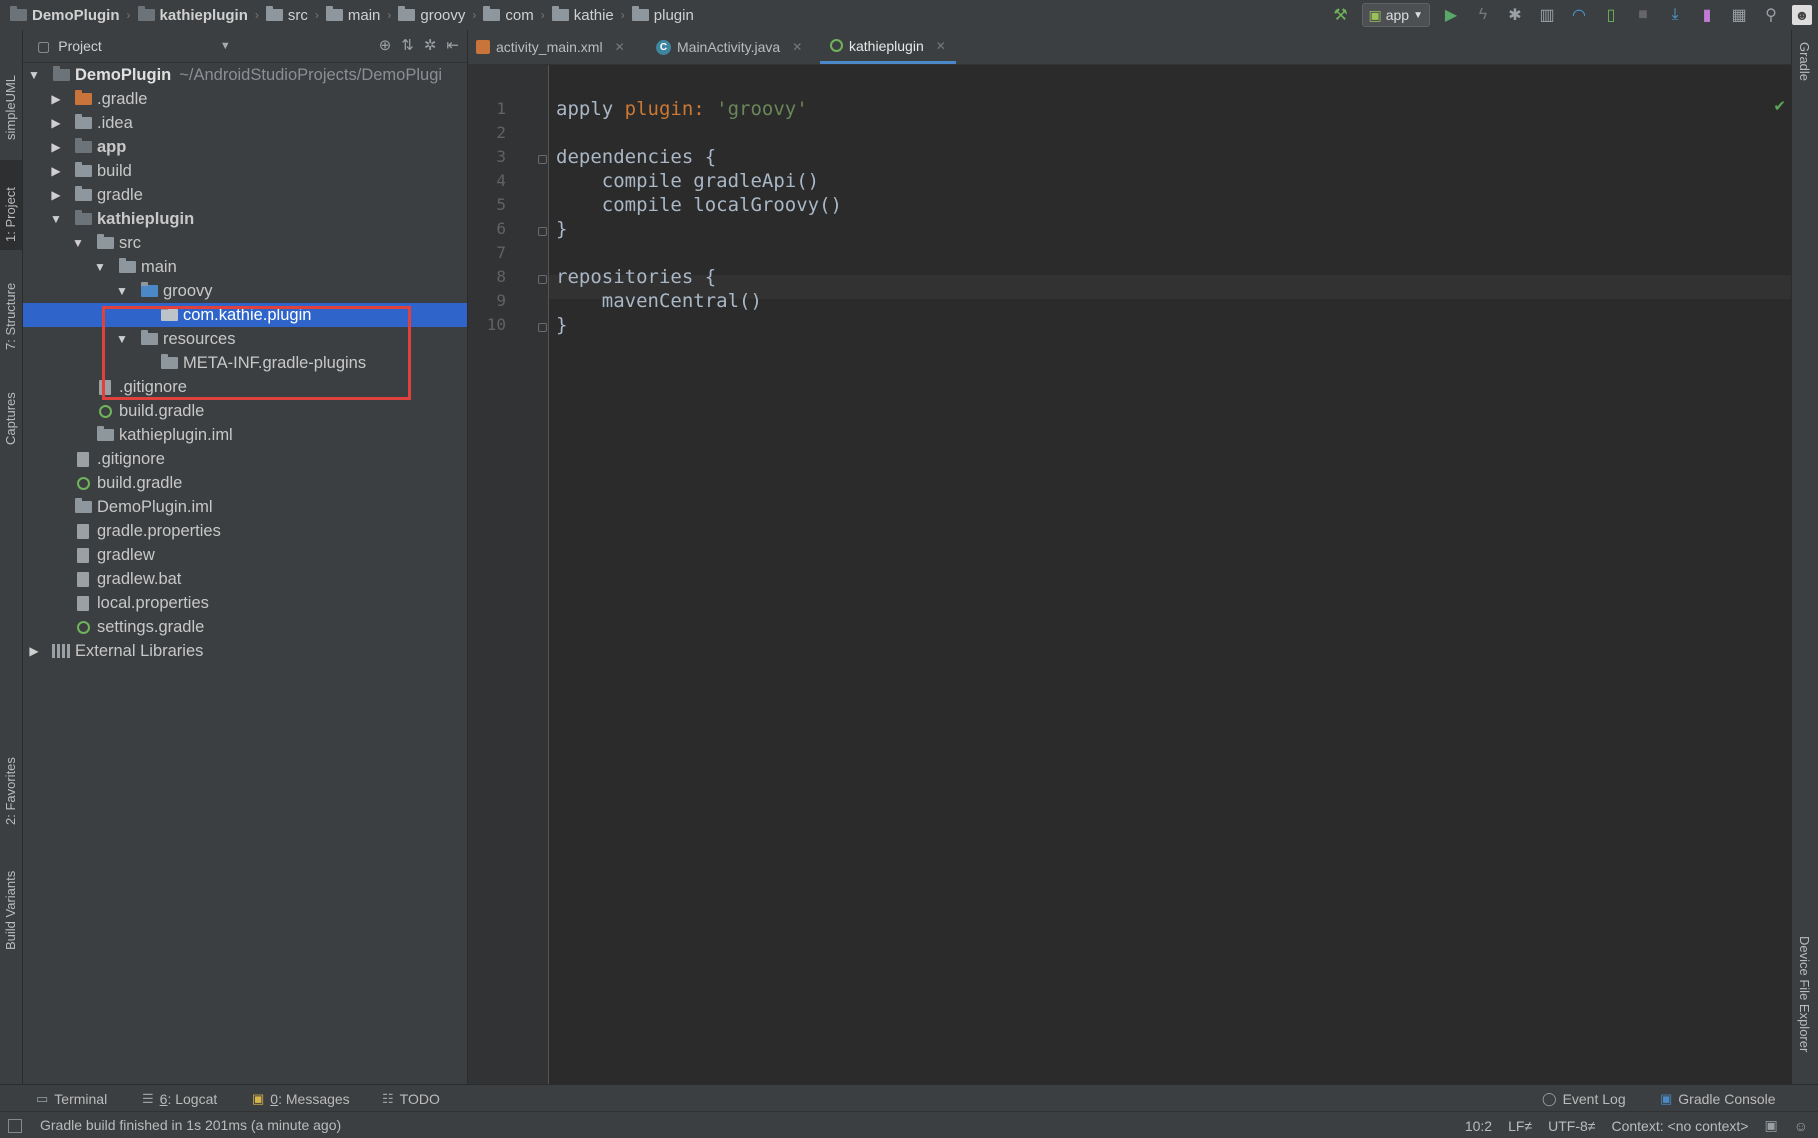 This screenshot has width=1818, height=1138. What do you see at coordinates (888, 47) in the screenshot?
I see `tab-kathieplugin: kathieplugin ✕` at bounding box center [888, 47].